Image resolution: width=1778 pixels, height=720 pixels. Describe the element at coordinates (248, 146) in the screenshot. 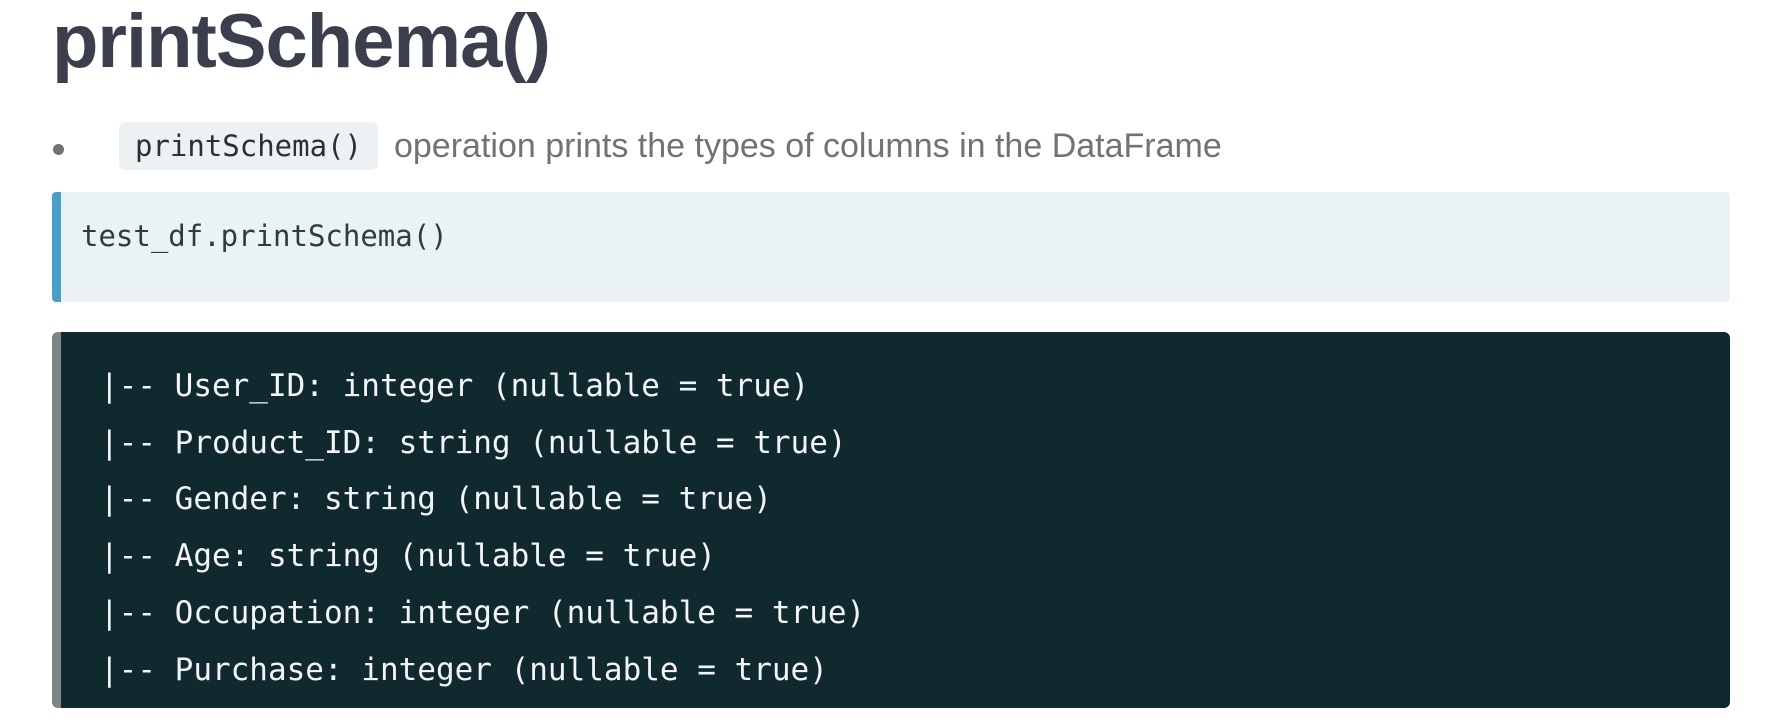

I see `inline-code: printSchema()` at that location.